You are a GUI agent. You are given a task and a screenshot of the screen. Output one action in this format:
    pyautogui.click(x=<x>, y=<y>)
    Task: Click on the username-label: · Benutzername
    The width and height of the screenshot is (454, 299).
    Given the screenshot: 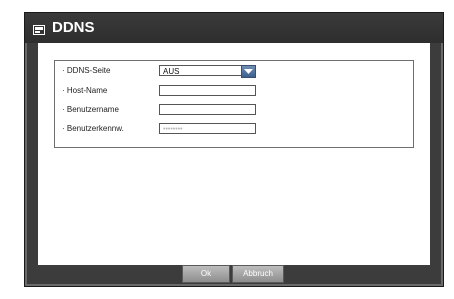 What is the action you would take?
    pyautogui.click(x=90, y=109)
    